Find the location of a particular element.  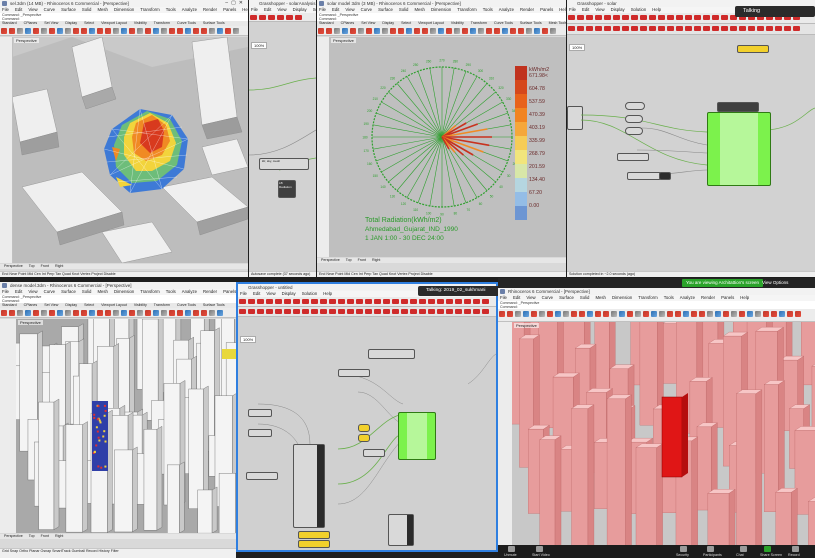

menu-item: Display is located at coordinates (618, 9).